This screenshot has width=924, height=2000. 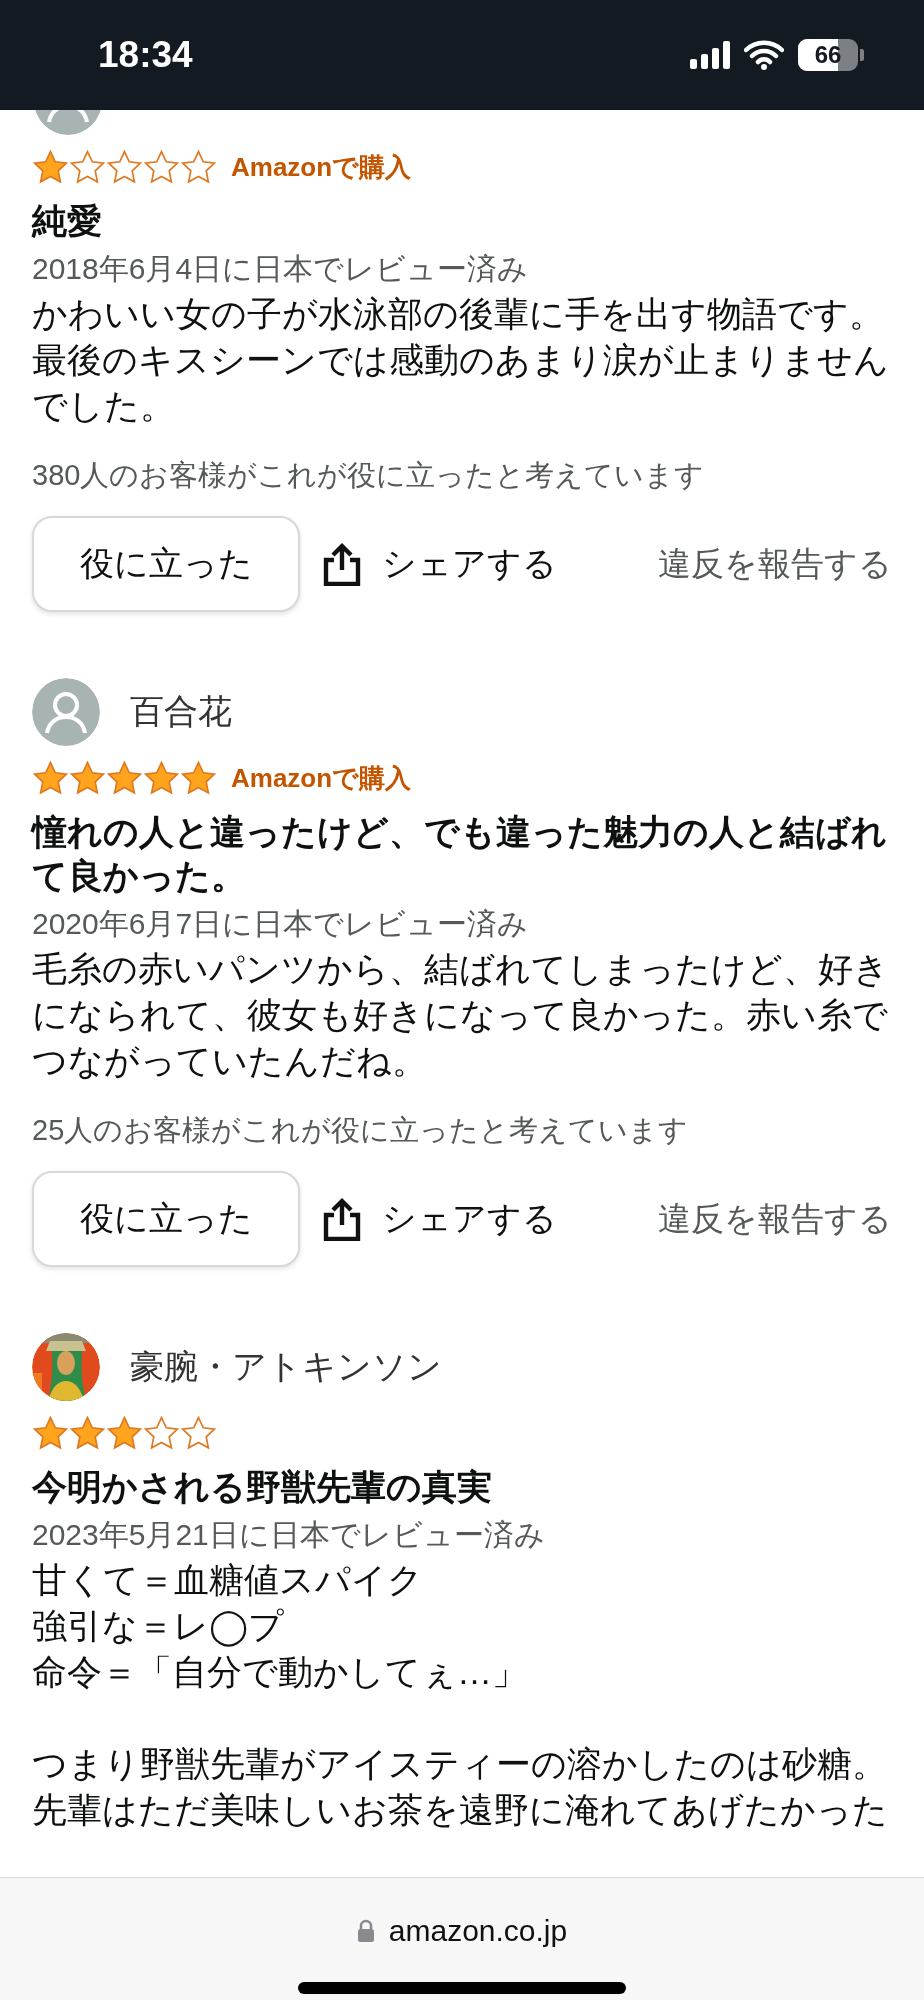 I want to click on helpful-count: 25人のお客様がこれが役に立ったと考えています, so click(x=361, y=1130).